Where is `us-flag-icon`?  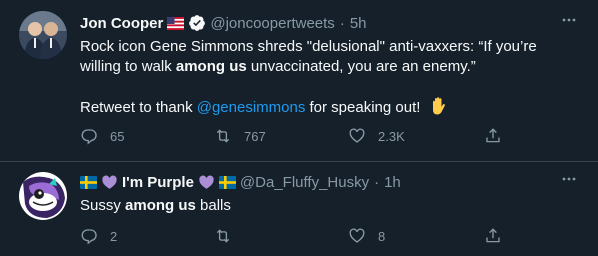 us-flag-icon is located at coordinates (176, 23).